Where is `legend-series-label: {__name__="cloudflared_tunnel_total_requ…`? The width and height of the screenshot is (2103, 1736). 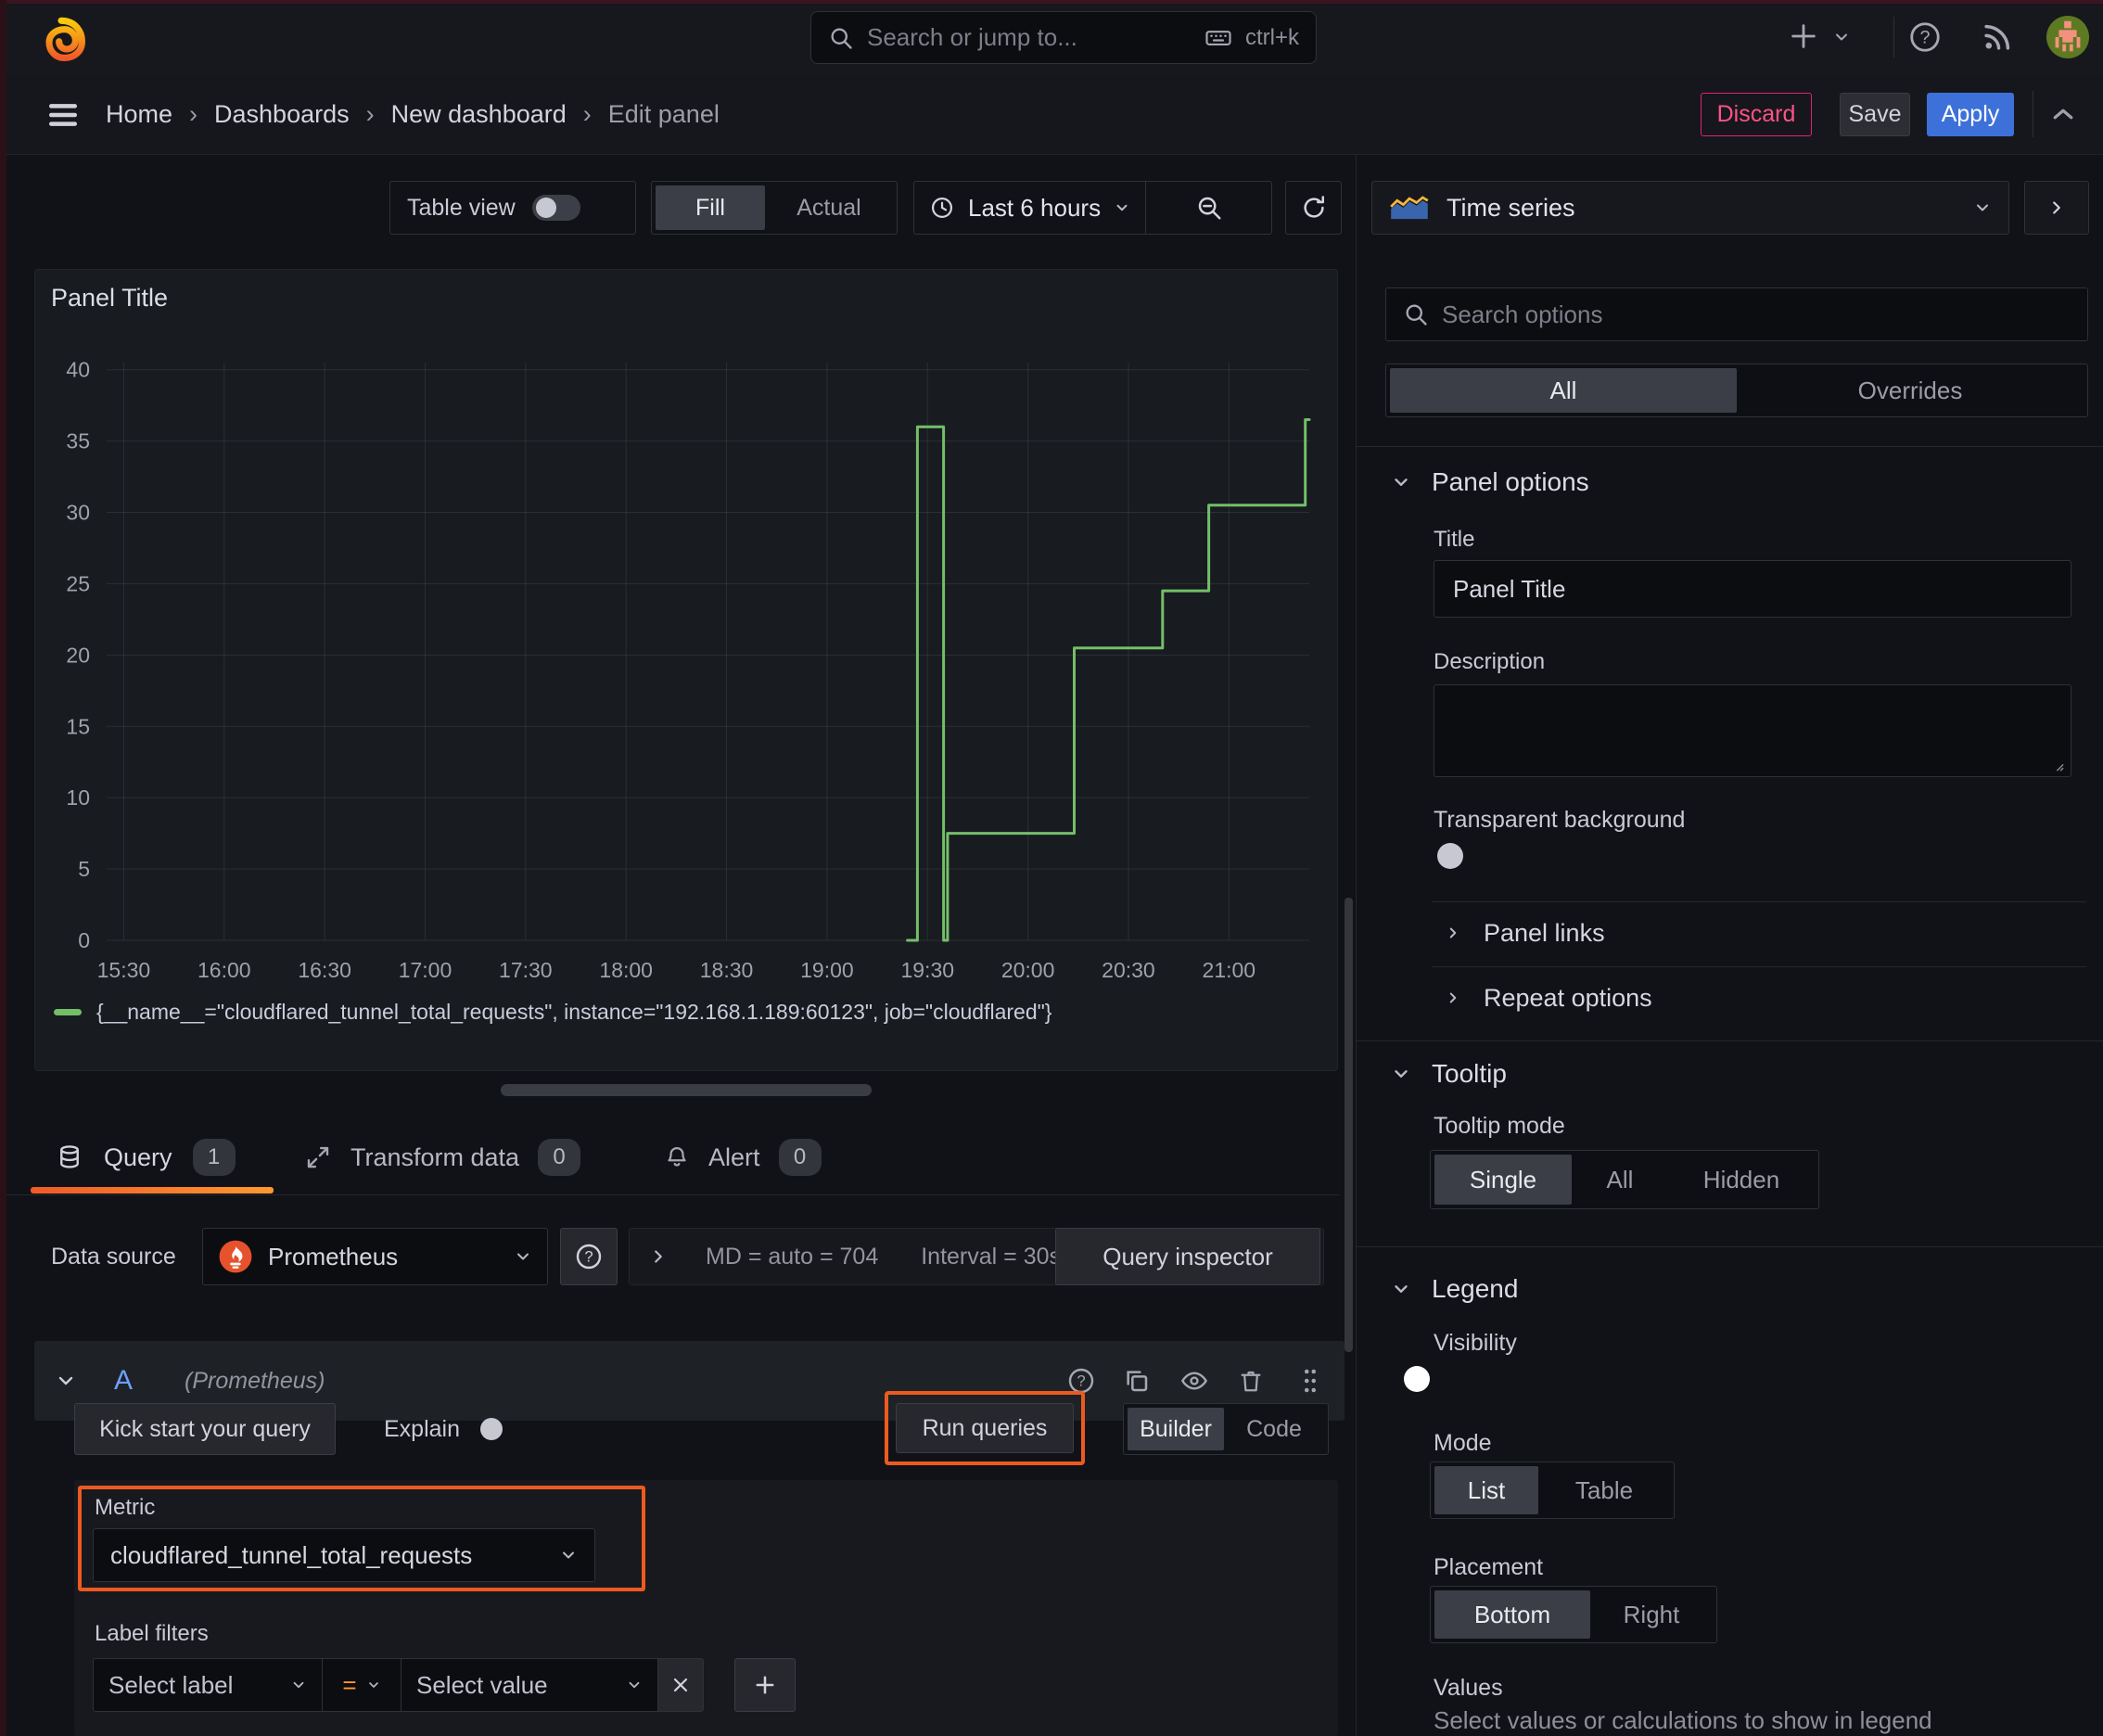
legend-series-label: {__name__="cloudflared_tunnel_total_requ… is located at coordinates (574, 1013).